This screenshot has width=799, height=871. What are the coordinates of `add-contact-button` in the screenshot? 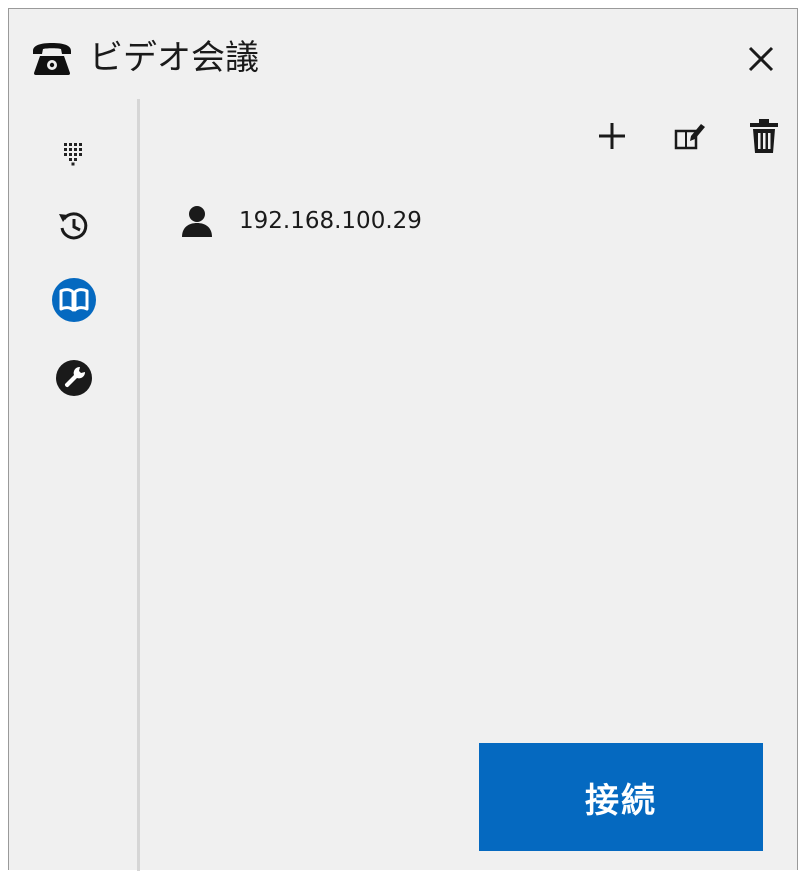 It's located at (612, 136).